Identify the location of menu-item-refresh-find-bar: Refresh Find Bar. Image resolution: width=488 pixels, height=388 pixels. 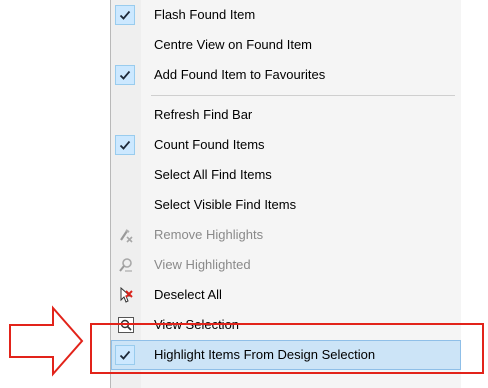
(286, 115).